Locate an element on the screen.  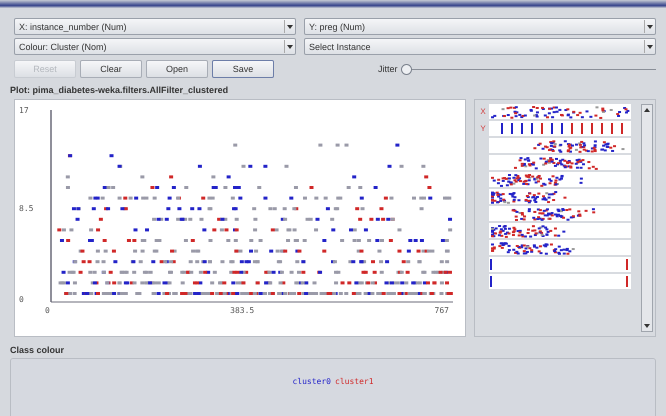
dropdown: Y: preg (Num) is located at coordinates (480, 26).